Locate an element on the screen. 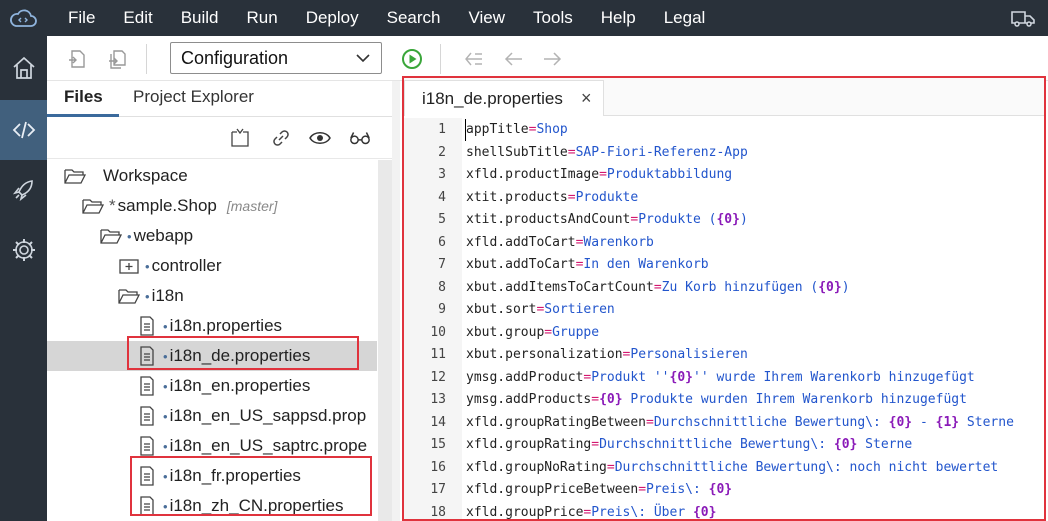  tree-node-label: i18n_fr.properties is located at coordinates (235, 475).